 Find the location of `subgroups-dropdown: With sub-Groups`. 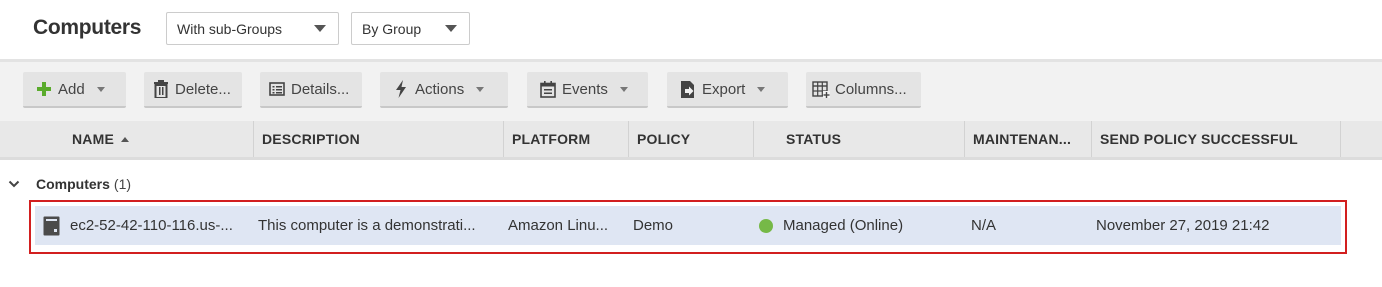

subgroups-dropdown: With sub-Groups is located at coordinates (252, 28).